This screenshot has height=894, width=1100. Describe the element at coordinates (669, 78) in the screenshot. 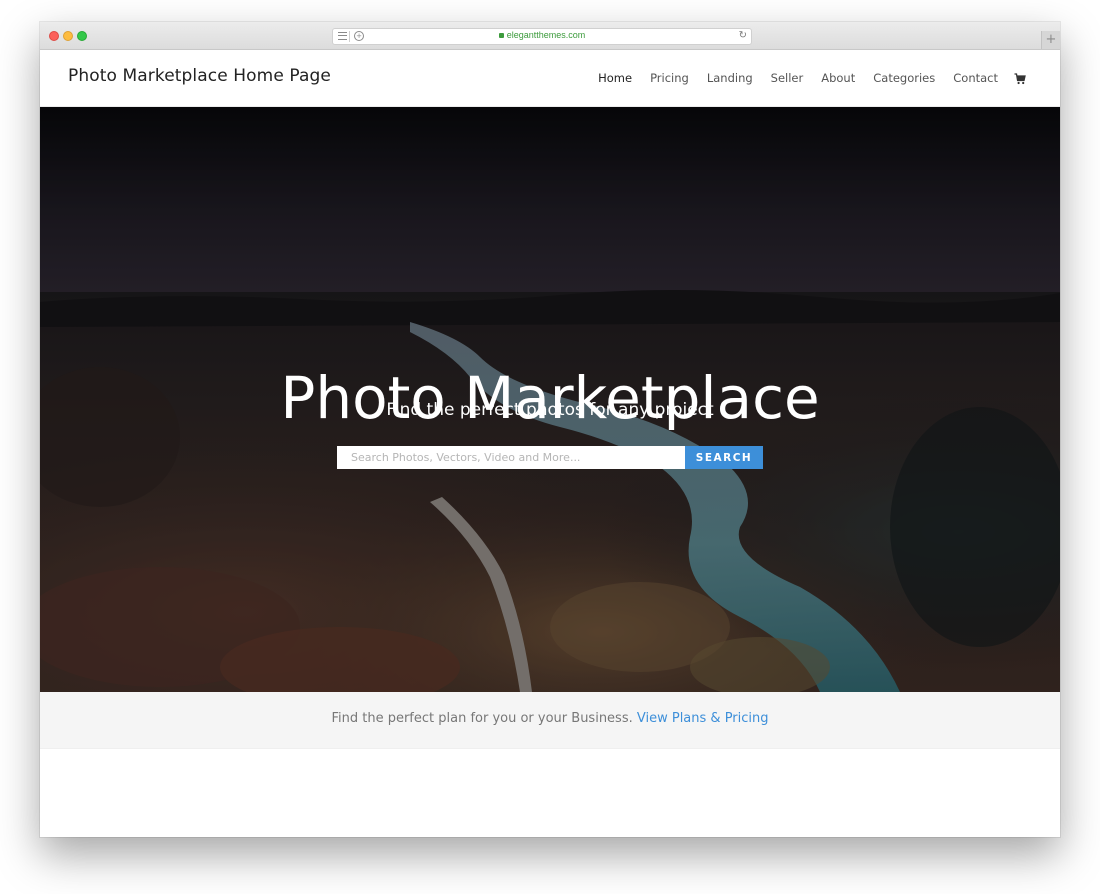

I see `nav-item-pricing: Pricing` at that location.